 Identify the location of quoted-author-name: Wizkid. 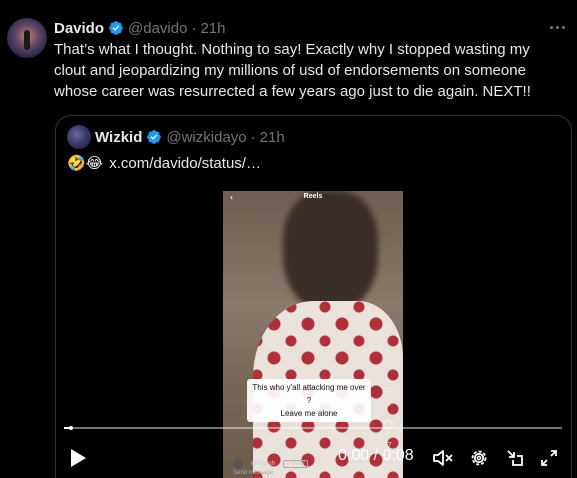
(119, 137).